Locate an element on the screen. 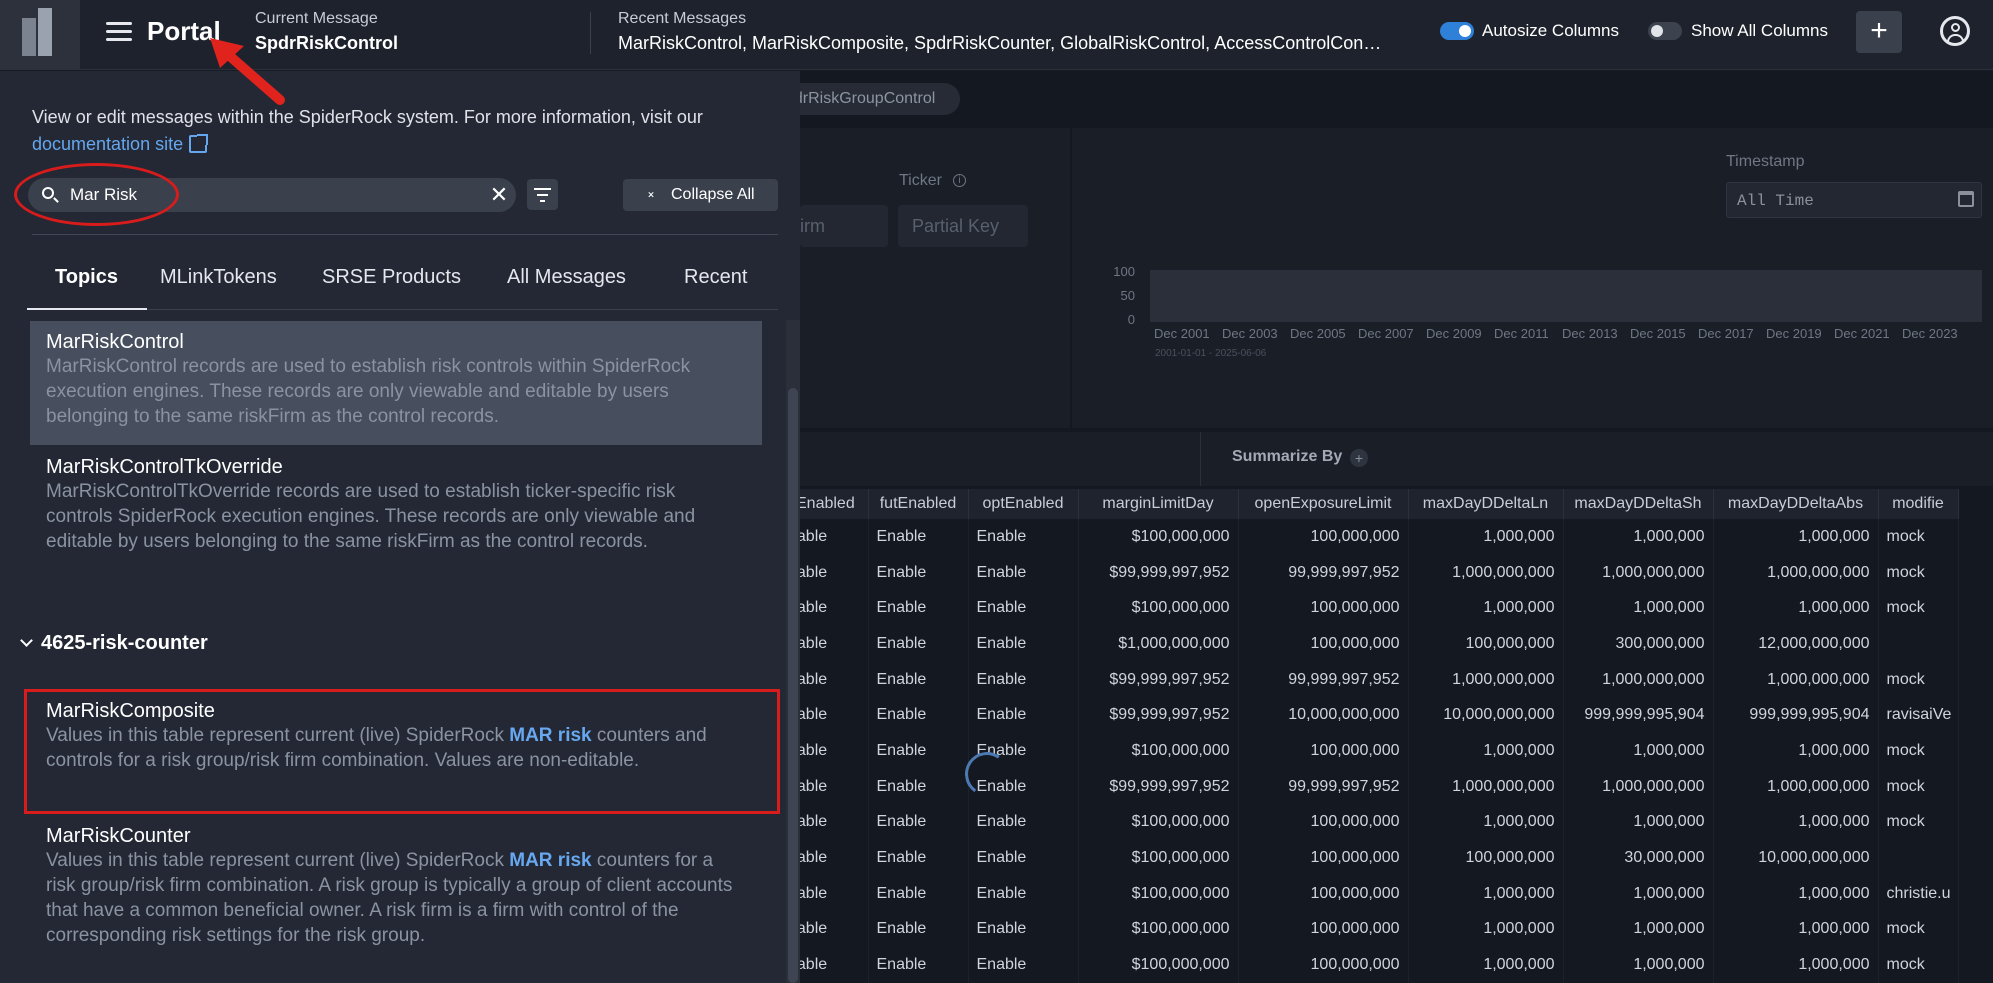 This screenshot has height=983, width=1993. x-tick: Dec 2011 is located at coordinates (1521, 333).